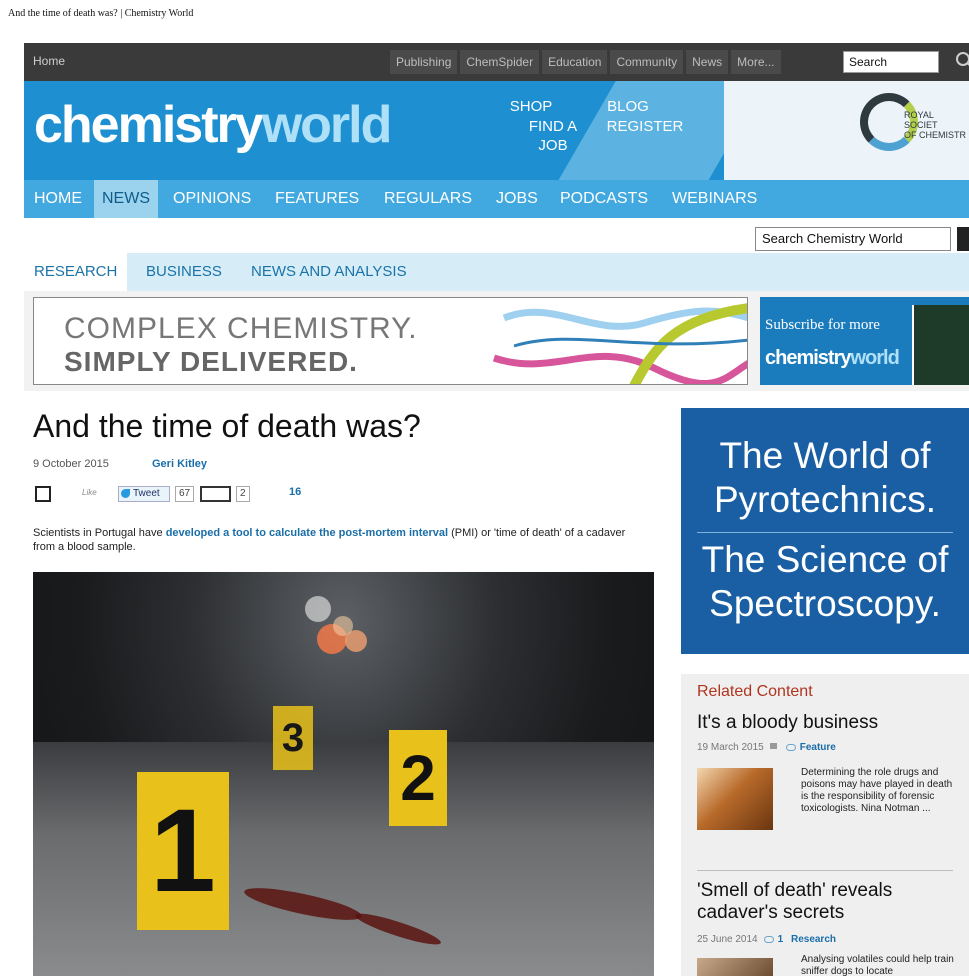 This screenshot has width=969, height=978. I want to click on nav-jobs: JOBS, so click(517, 199).